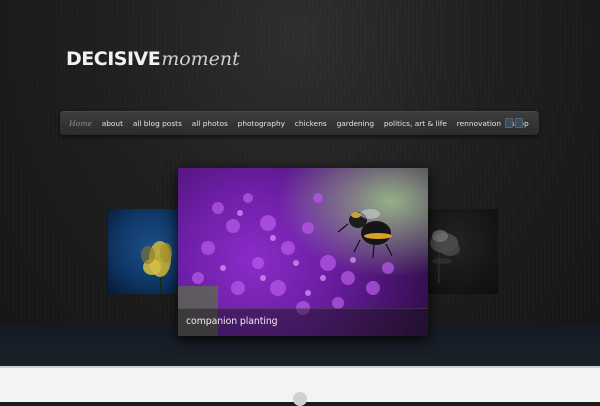 The image size is (600, 406). What do you see at coordinates (300, 399) in the screenshot?
I see `footer-circle-icon` at bounding box center [300, 399].